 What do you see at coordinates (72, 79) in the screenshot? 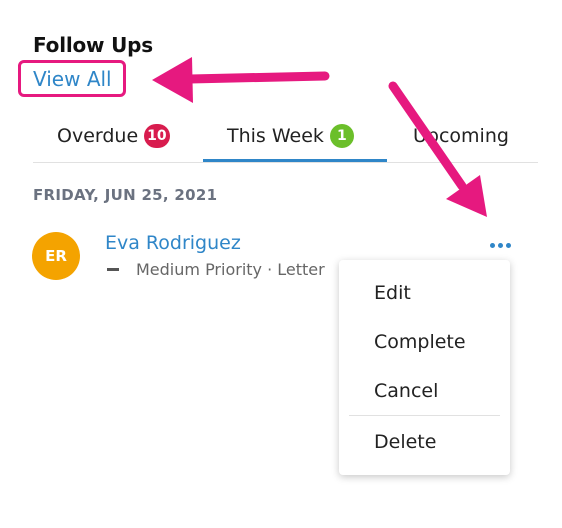
I see `view-all-link: View All` at bounding box center [72, 79].